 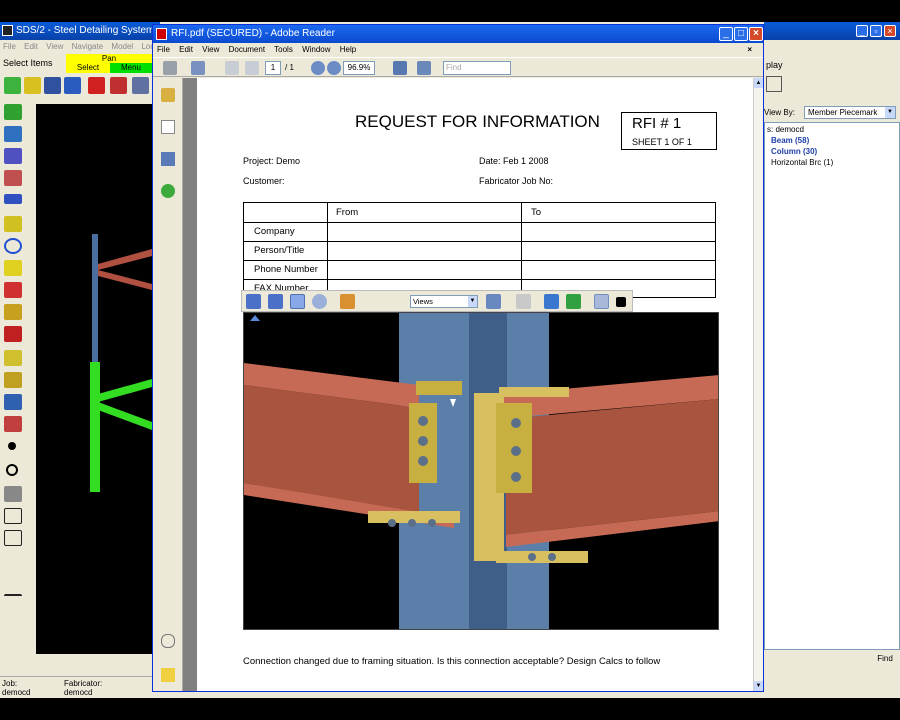 What do you see at coordinates (170, 68) in the screenshot?
I see `print-icon` at bounding box center [170, 68].